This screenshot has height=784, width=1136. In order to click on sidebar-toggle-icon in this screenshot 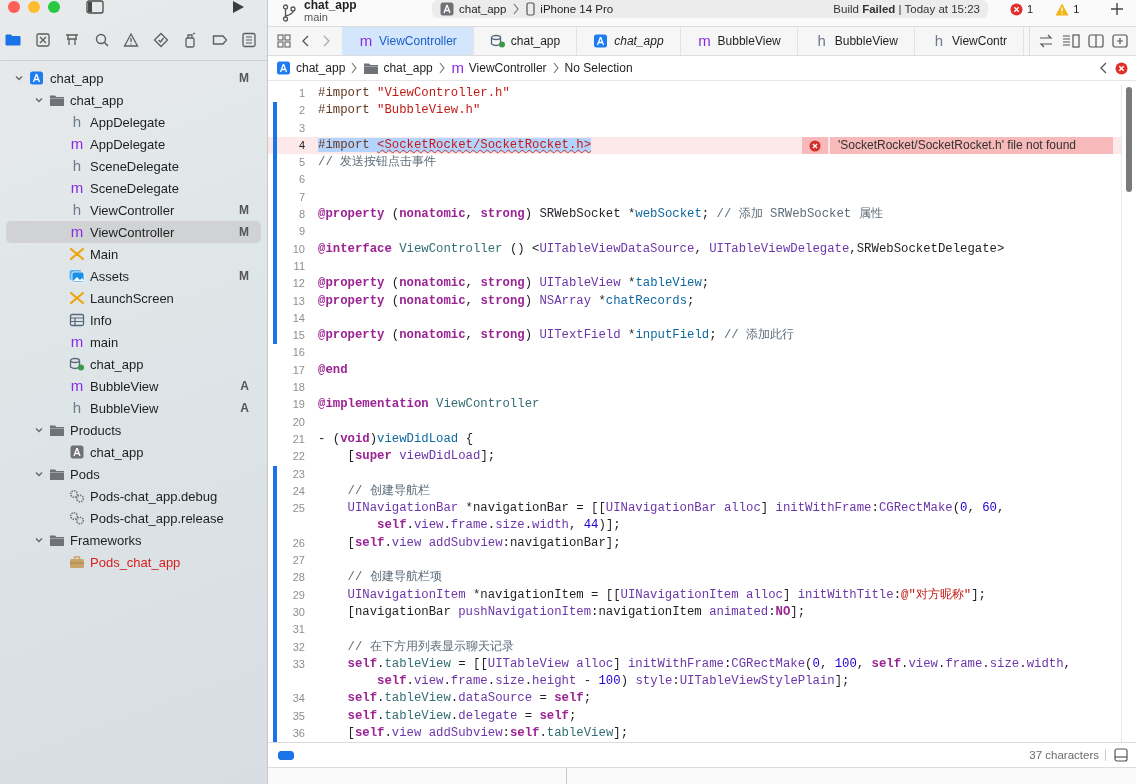, I will do `click(95, 7)`.